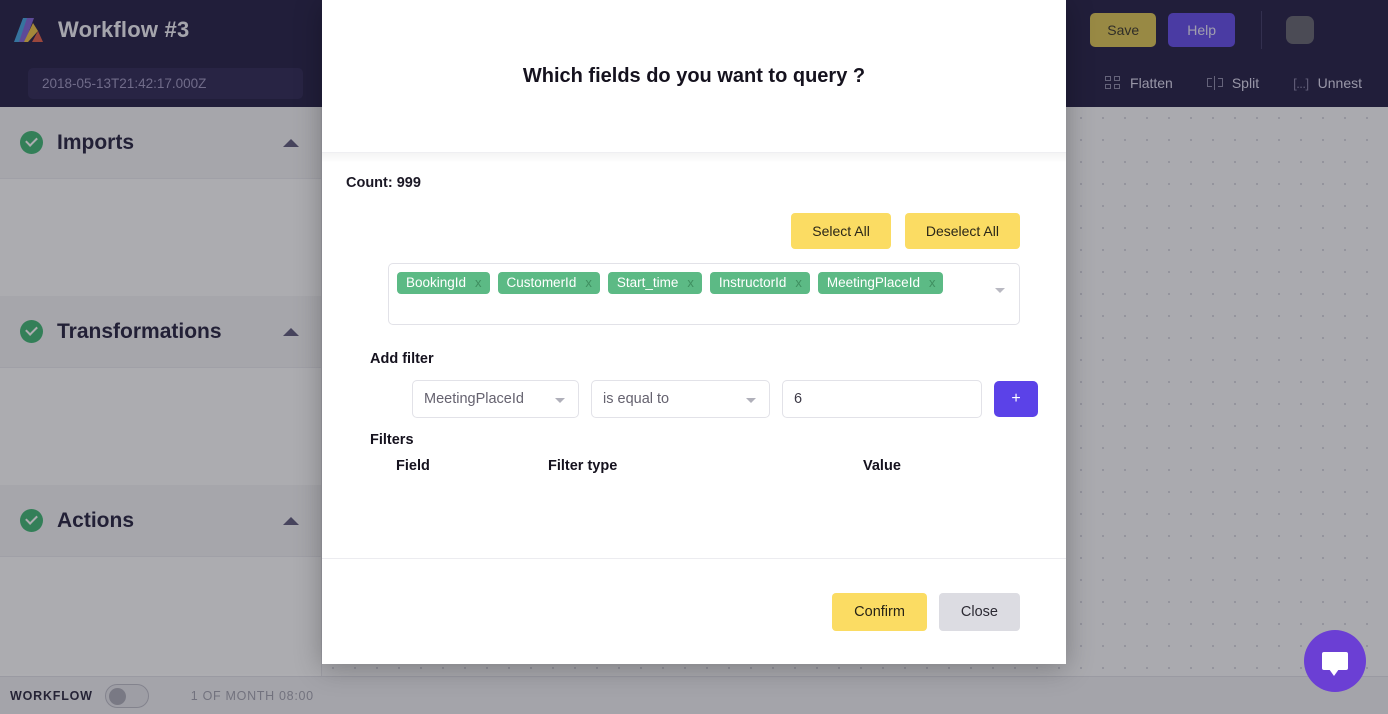 The width and height of the screenshot is (1388, 714). I want to click on filter-type-select: is equal to, so click(680, 399).